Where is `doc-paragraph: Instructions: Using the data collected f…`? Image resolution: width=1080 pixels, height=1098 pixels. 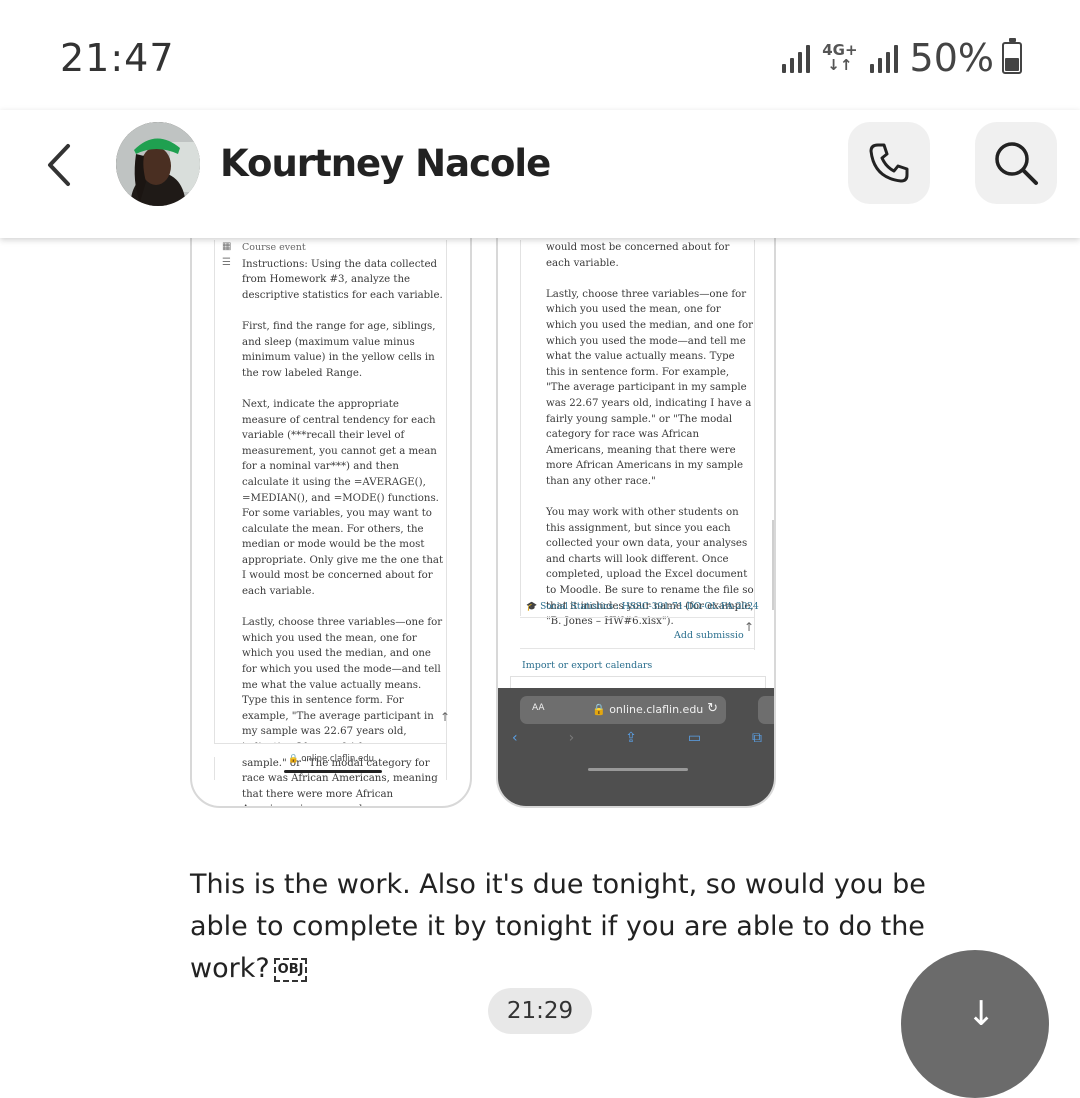
doc-paragraph: Instructions: Using the data collected f… is located at coordinates (342, 279).